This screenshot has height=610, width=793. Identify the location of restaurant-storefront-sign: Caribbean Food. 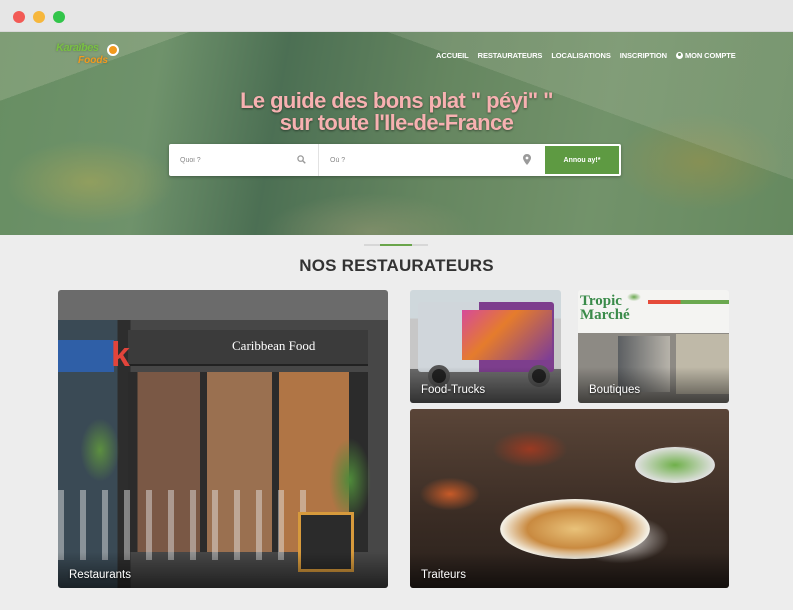
(248, 348).